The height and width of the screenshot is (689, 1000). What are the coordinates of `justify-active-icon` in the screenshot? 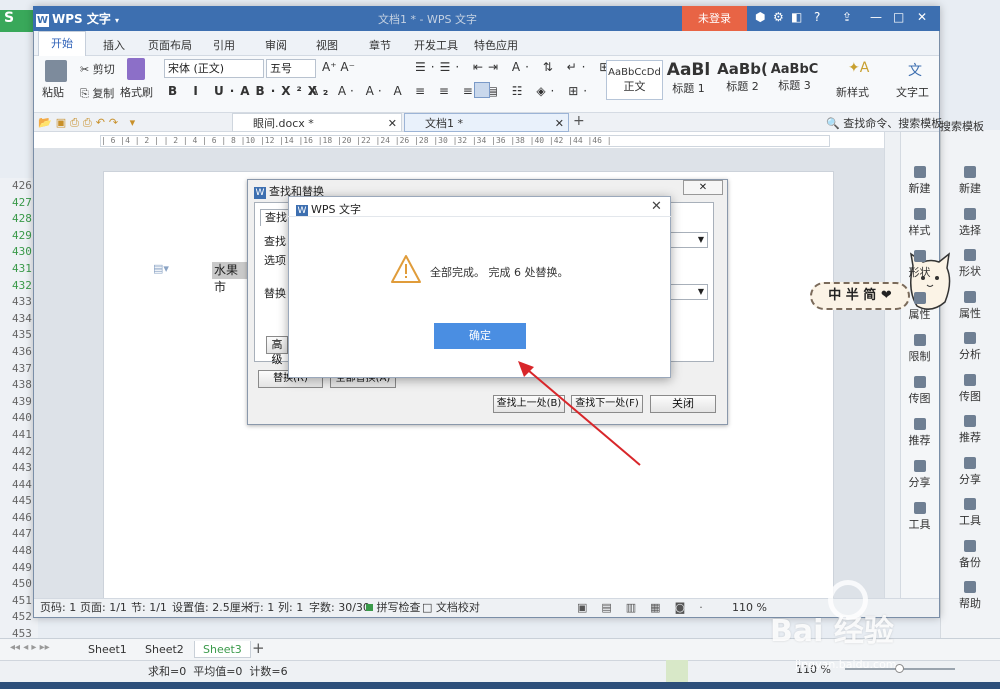 It's located at (482, 90).